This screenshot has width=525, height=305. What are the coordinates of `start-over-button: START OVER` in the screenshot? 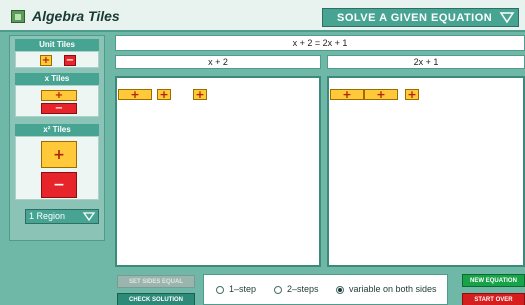 It's located at (493, 299).